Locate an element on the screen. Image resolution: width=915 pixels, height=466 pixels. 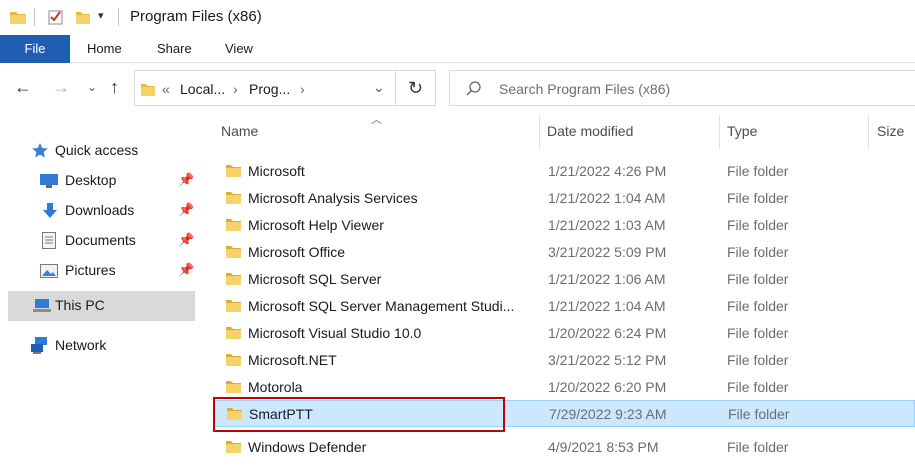
nav-item-label: Pictures is located at coordinates (90, 270).